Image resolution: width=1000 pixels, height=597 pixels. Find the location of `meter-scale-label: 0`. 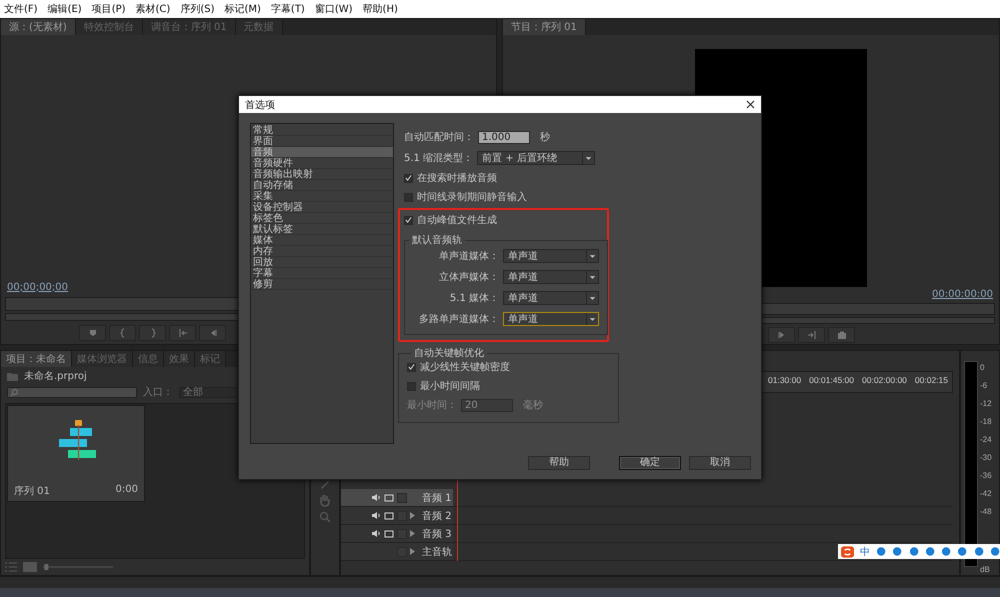

meter-scale-label: 0 is located at coordinates (983, 367).